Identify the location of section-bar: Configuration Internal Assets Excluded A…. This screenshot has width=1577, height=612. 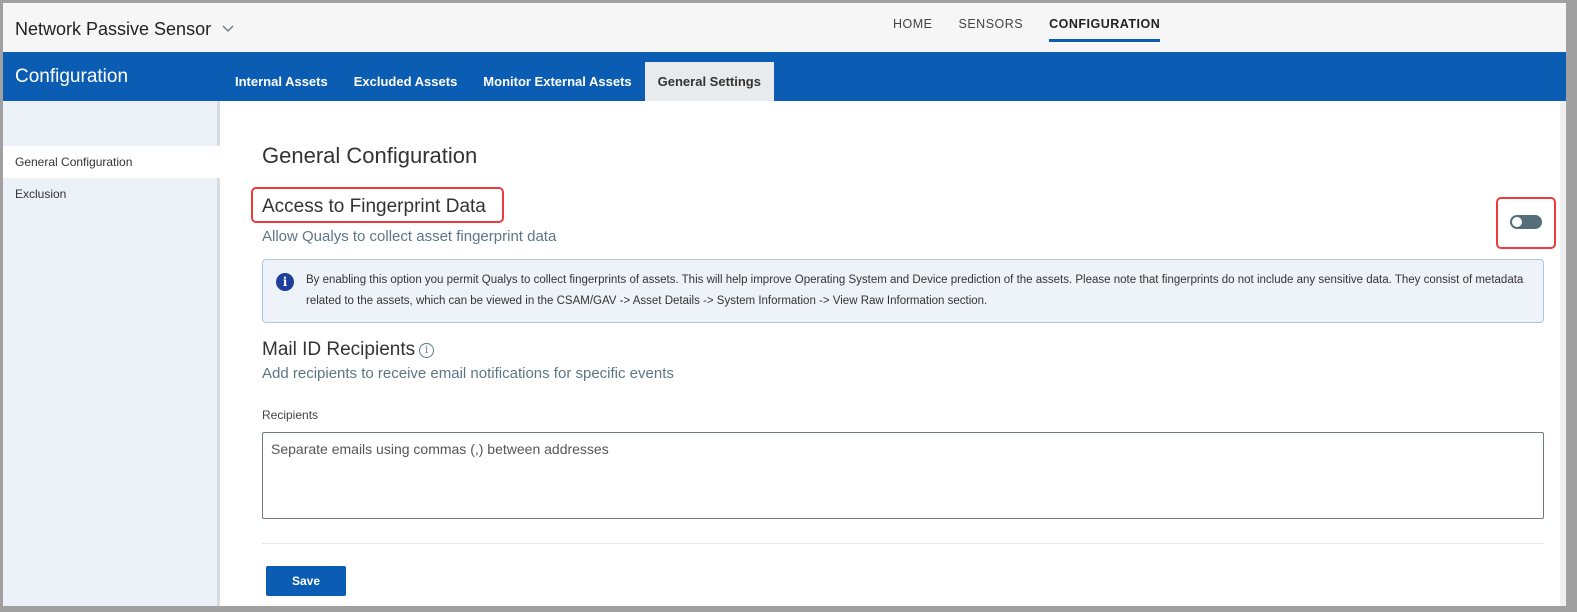
(784, 76).